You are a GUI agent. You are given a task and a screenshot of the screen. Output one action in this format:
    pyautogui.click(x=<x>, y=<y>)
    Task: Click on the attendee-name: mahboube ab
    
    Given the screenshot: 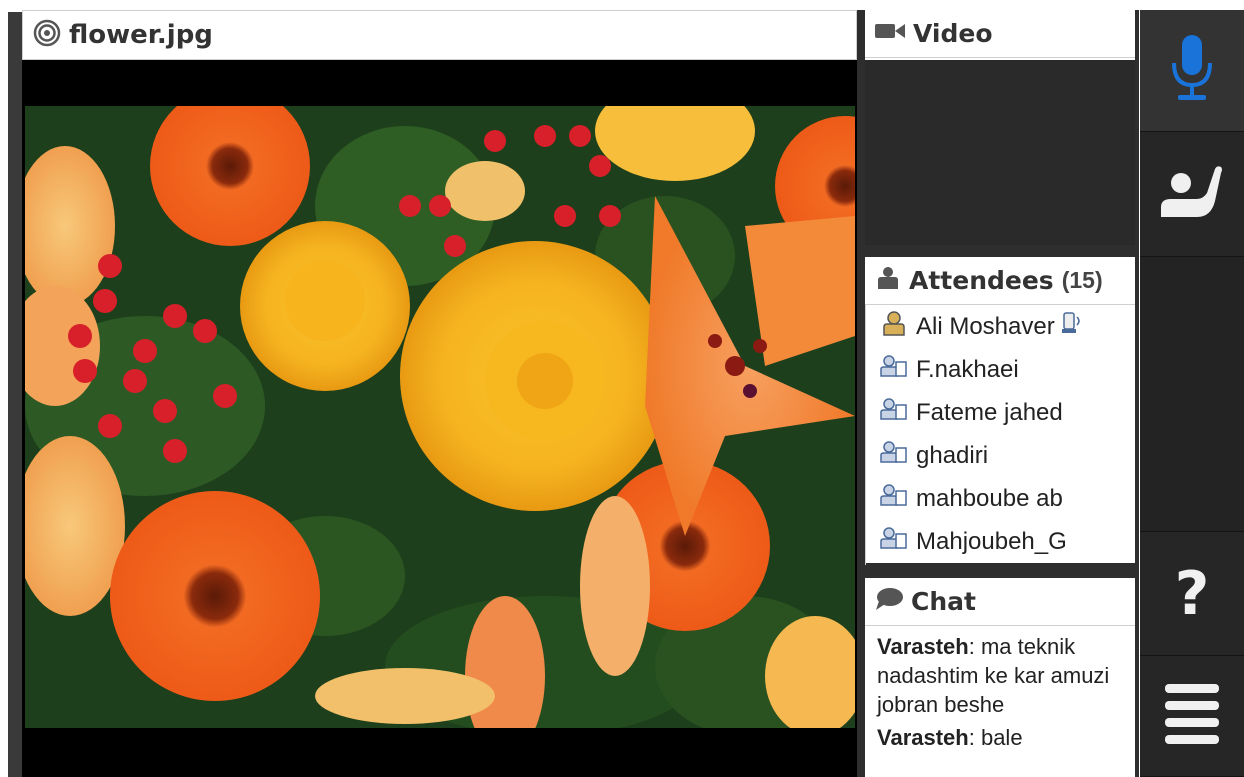 What is the action you would take?
    pyautogui.click(x=989, y=498)
    